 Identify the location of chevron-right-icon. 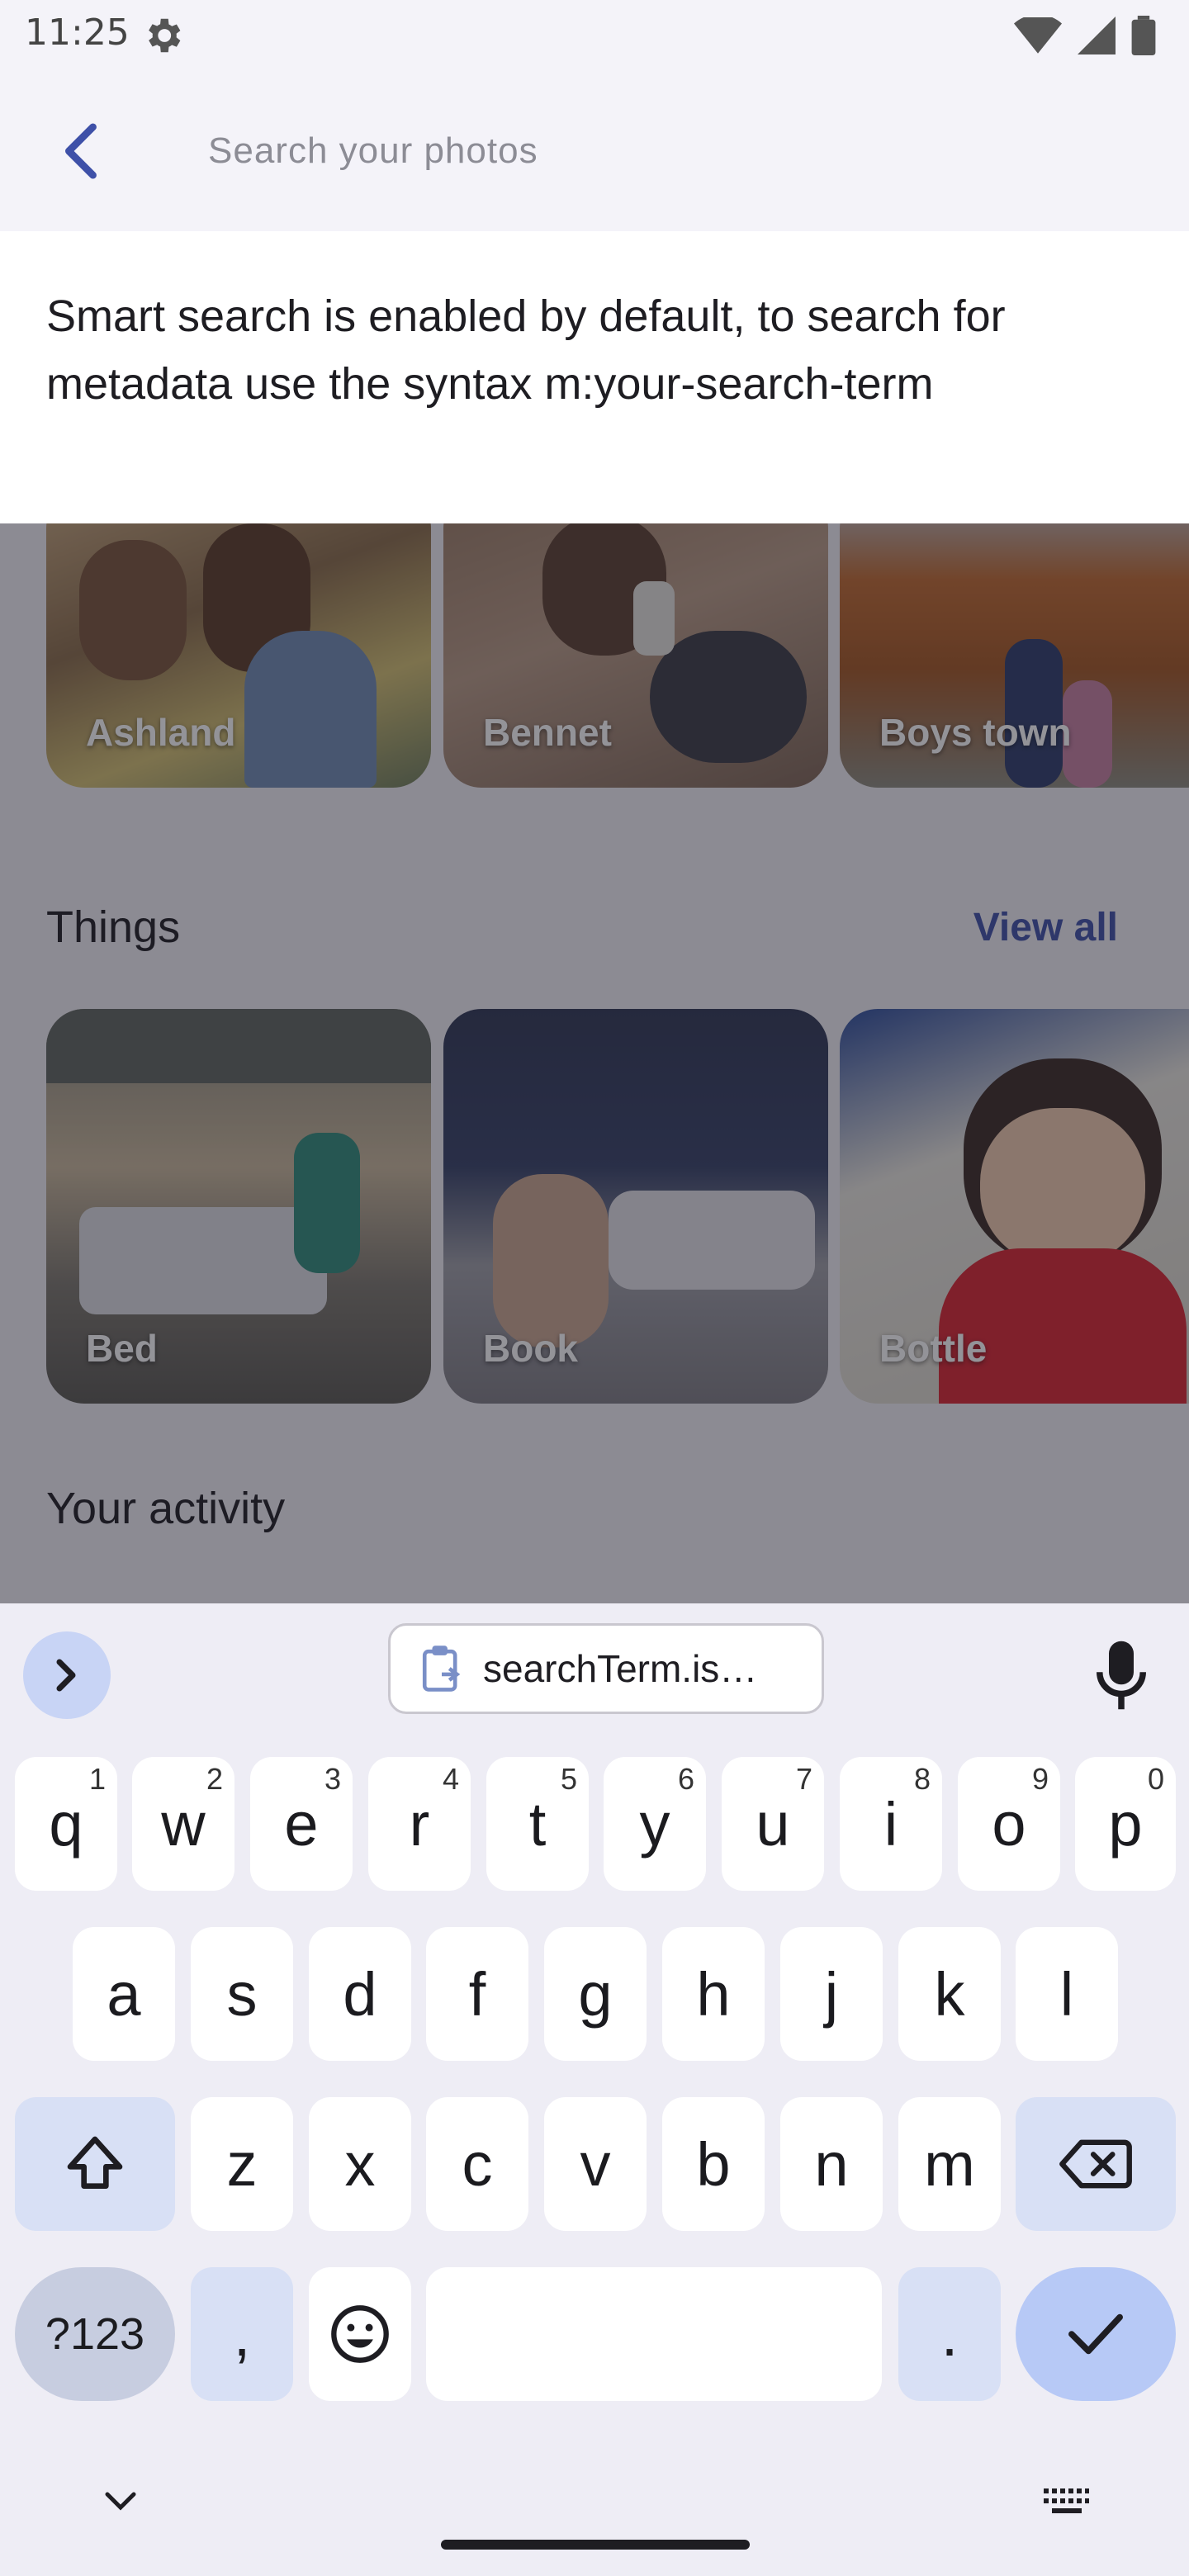
(66, 1675).